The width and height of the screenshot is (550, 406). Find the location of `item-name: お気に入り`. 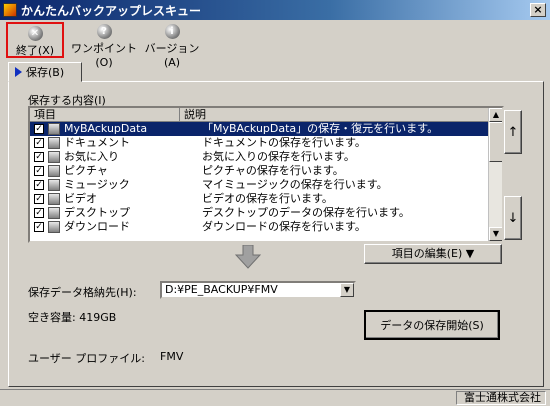

item-name: お気に入り is located at coordinates (91, 156).